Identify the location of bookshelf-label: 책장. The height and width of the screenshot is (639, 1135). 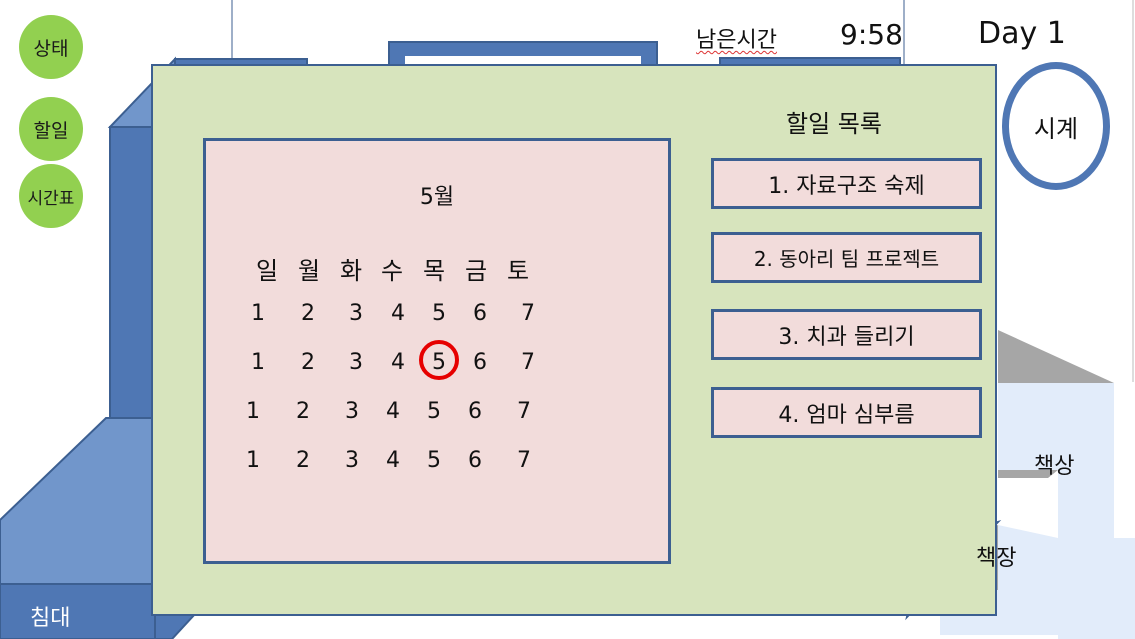
(996, 556).